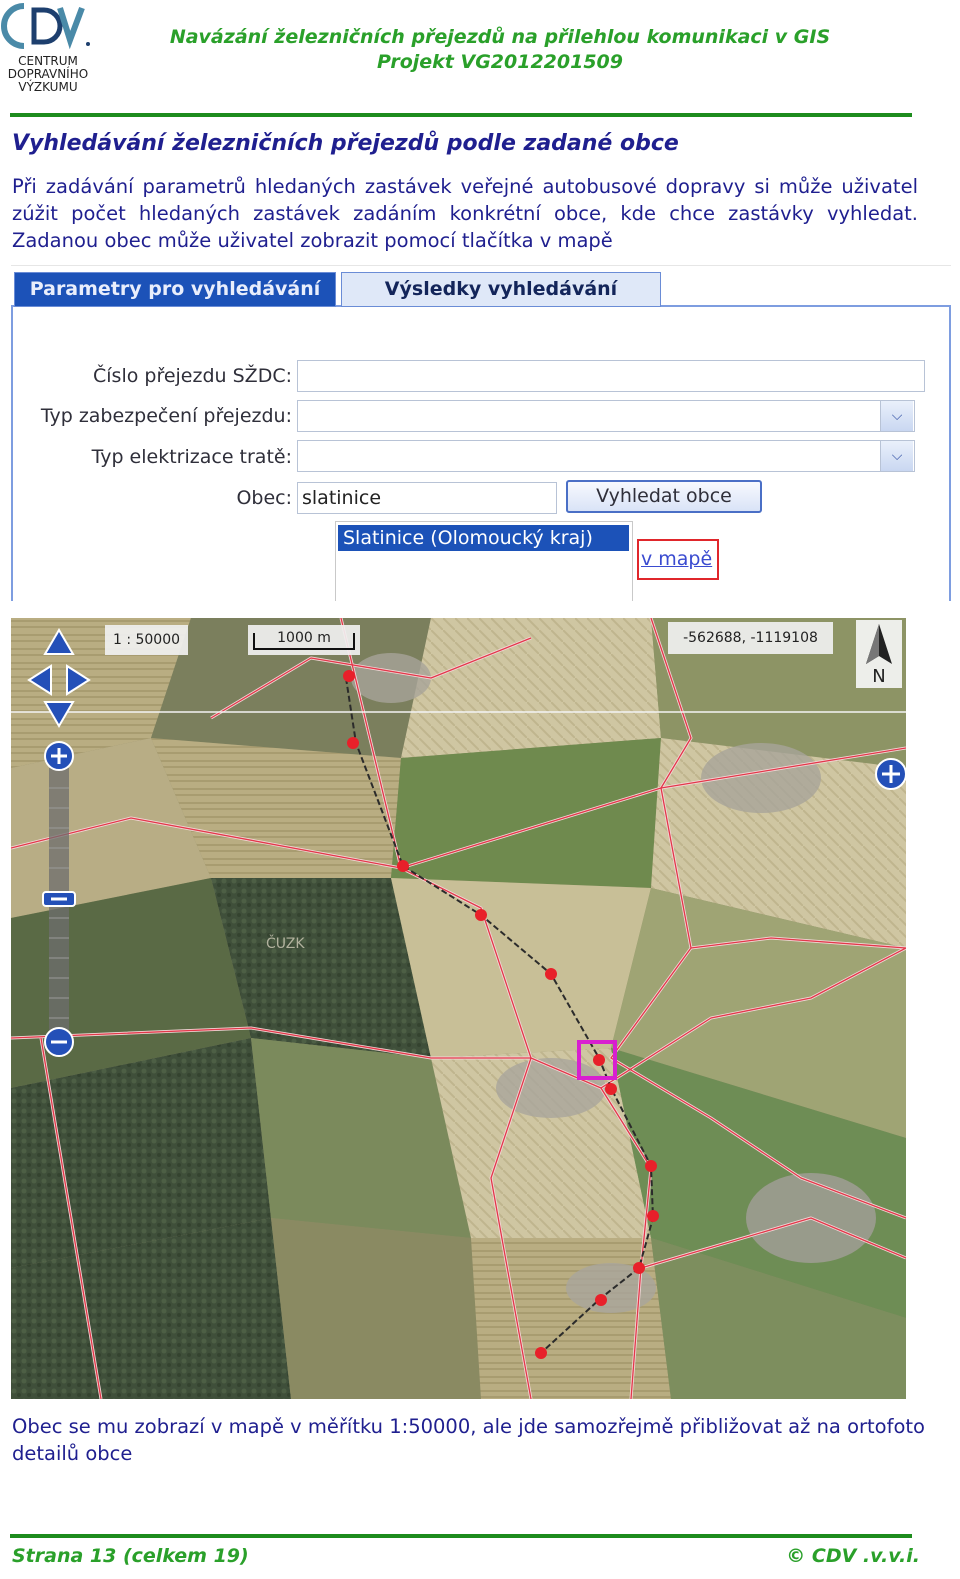 This screenshot has height=1579, width=960. I want to click on tab-search-results: Výsledky vyhledávání, so click(501, 289).